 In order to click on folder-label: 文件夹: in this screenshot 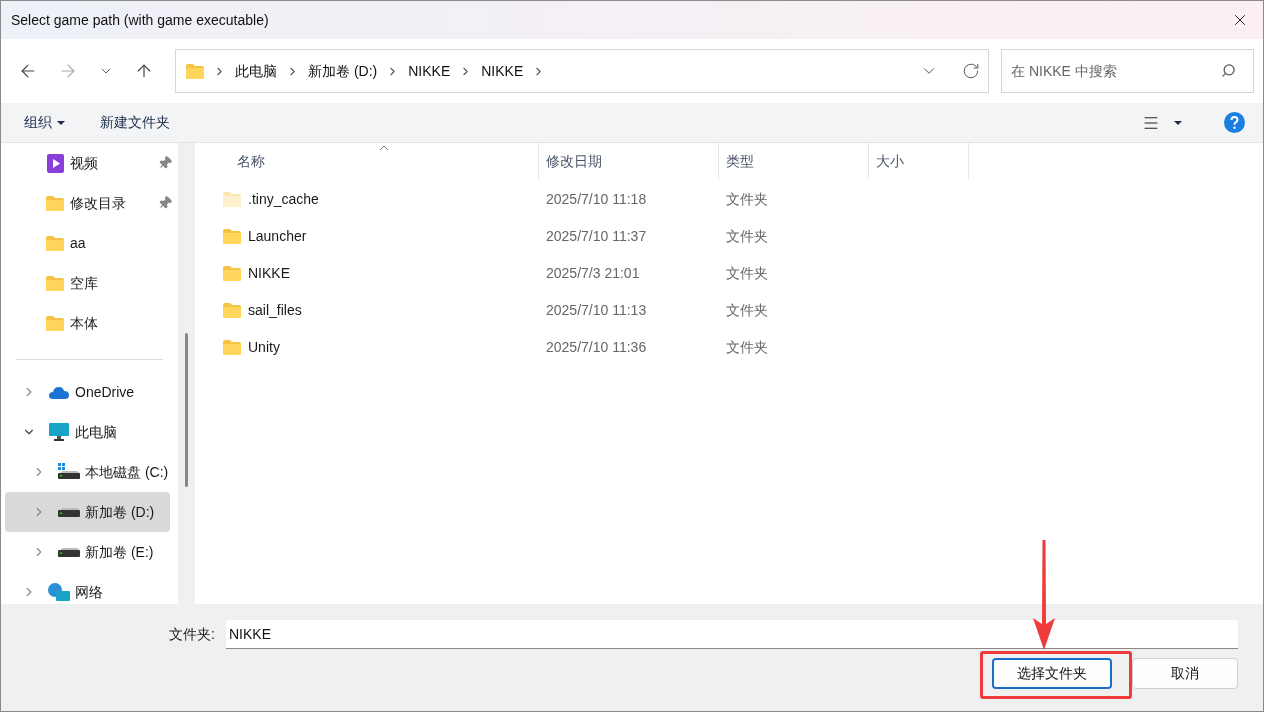, I will do `click(192, 634)`.